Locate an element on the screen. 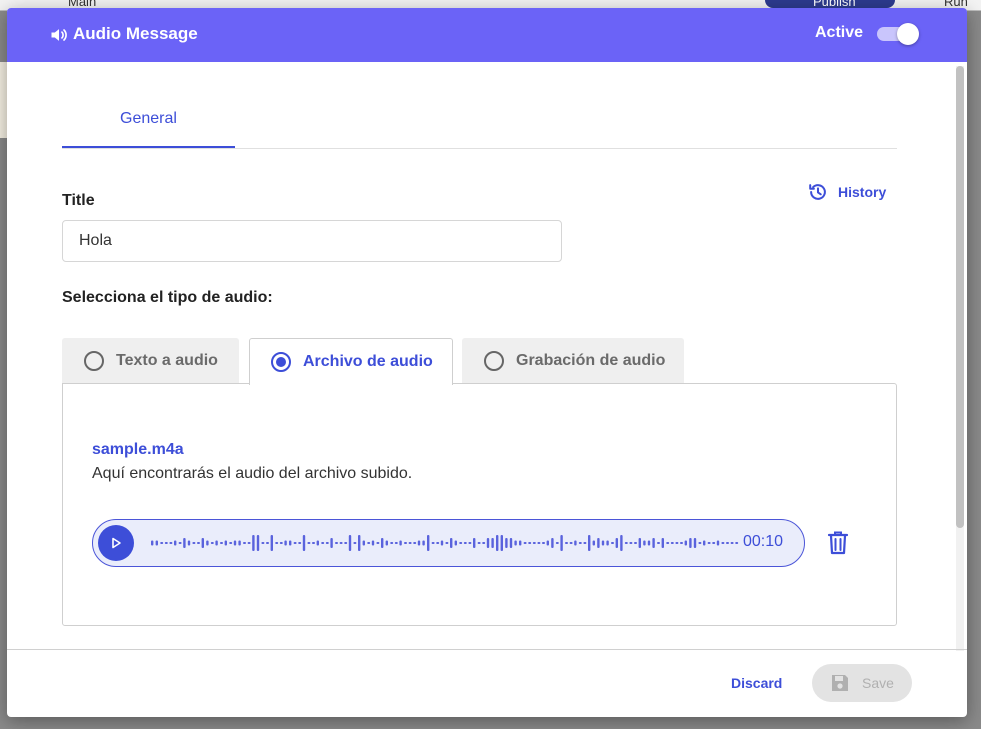 The width and height of the screenshot is (981, 729). modal-title: Audio Message is located at coordinates (135, 33).